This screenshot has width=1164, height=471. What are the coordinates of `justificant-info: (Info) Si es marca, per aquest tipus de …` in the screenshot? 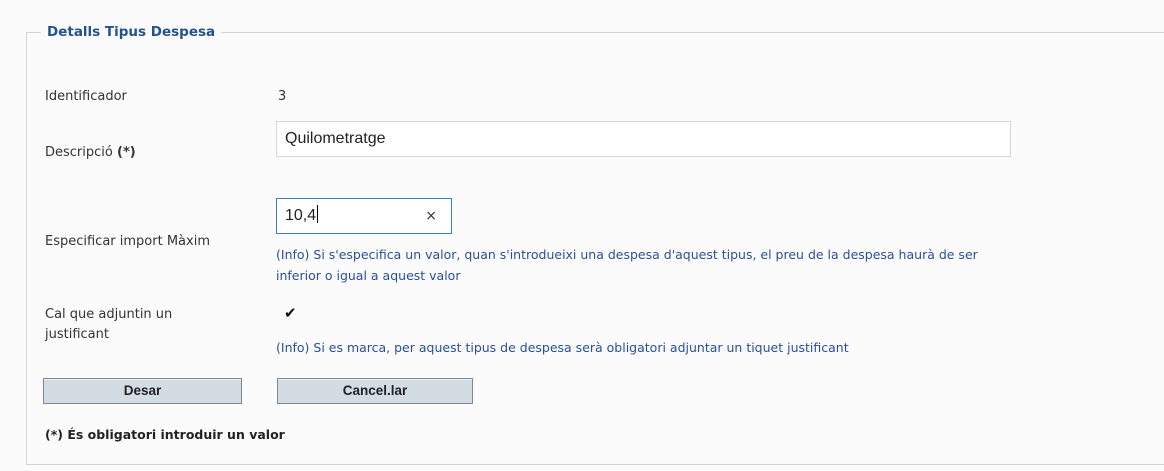 It's located at (562, 347).